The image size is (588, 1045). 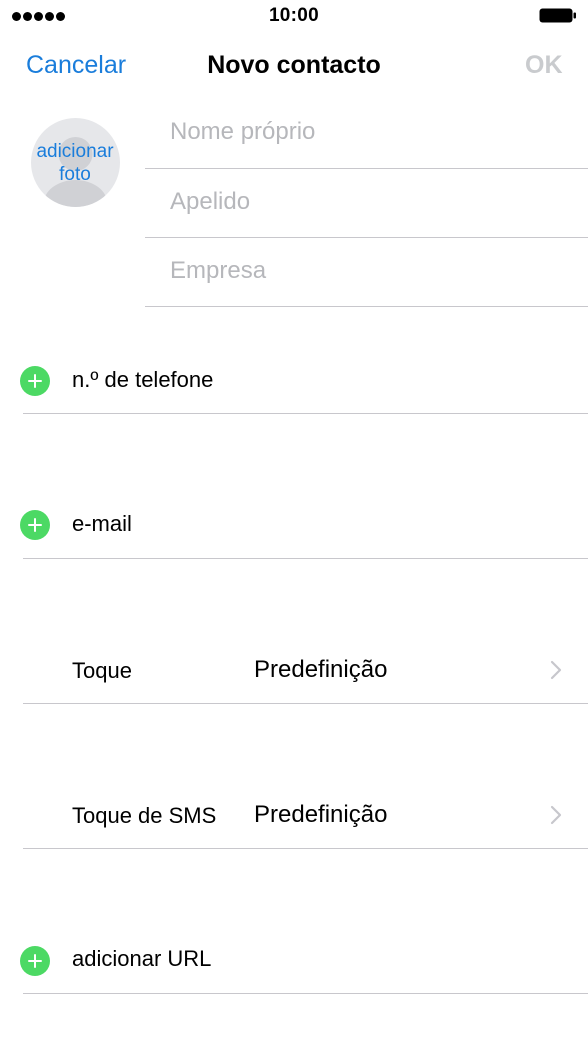 What do you see at coordinates (75, 151) in the screenshot?
I see `add-photo-label-line1: adicionar` at bounding box center [75, 151].